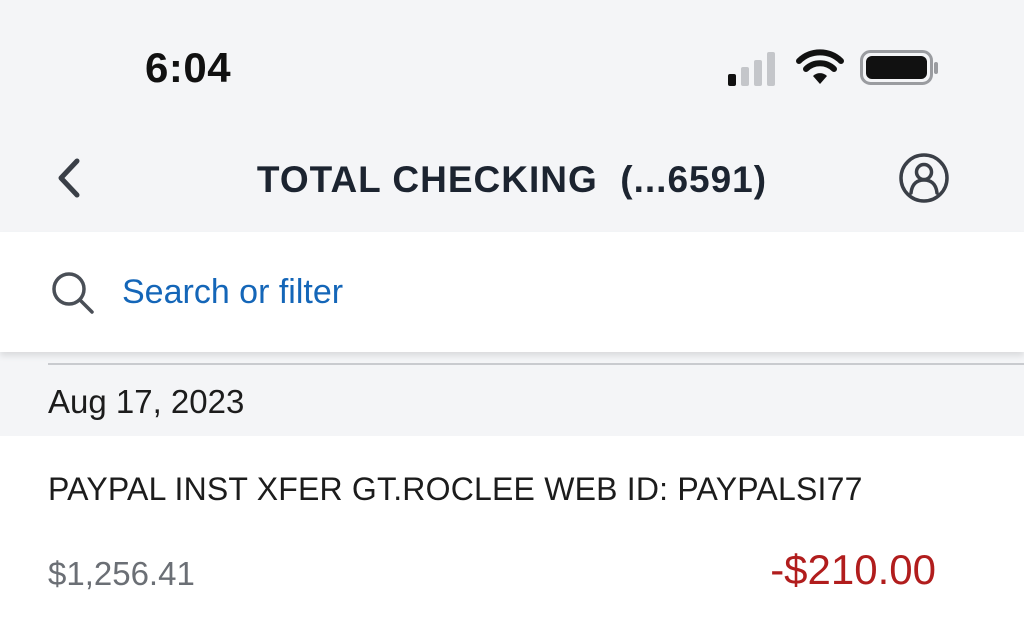 The width and height of the screenshot is (1024, 623). What do you see at coordinates (73, 293) in the screenshot?
I see `search-icon` at bounding box center [73, 293].